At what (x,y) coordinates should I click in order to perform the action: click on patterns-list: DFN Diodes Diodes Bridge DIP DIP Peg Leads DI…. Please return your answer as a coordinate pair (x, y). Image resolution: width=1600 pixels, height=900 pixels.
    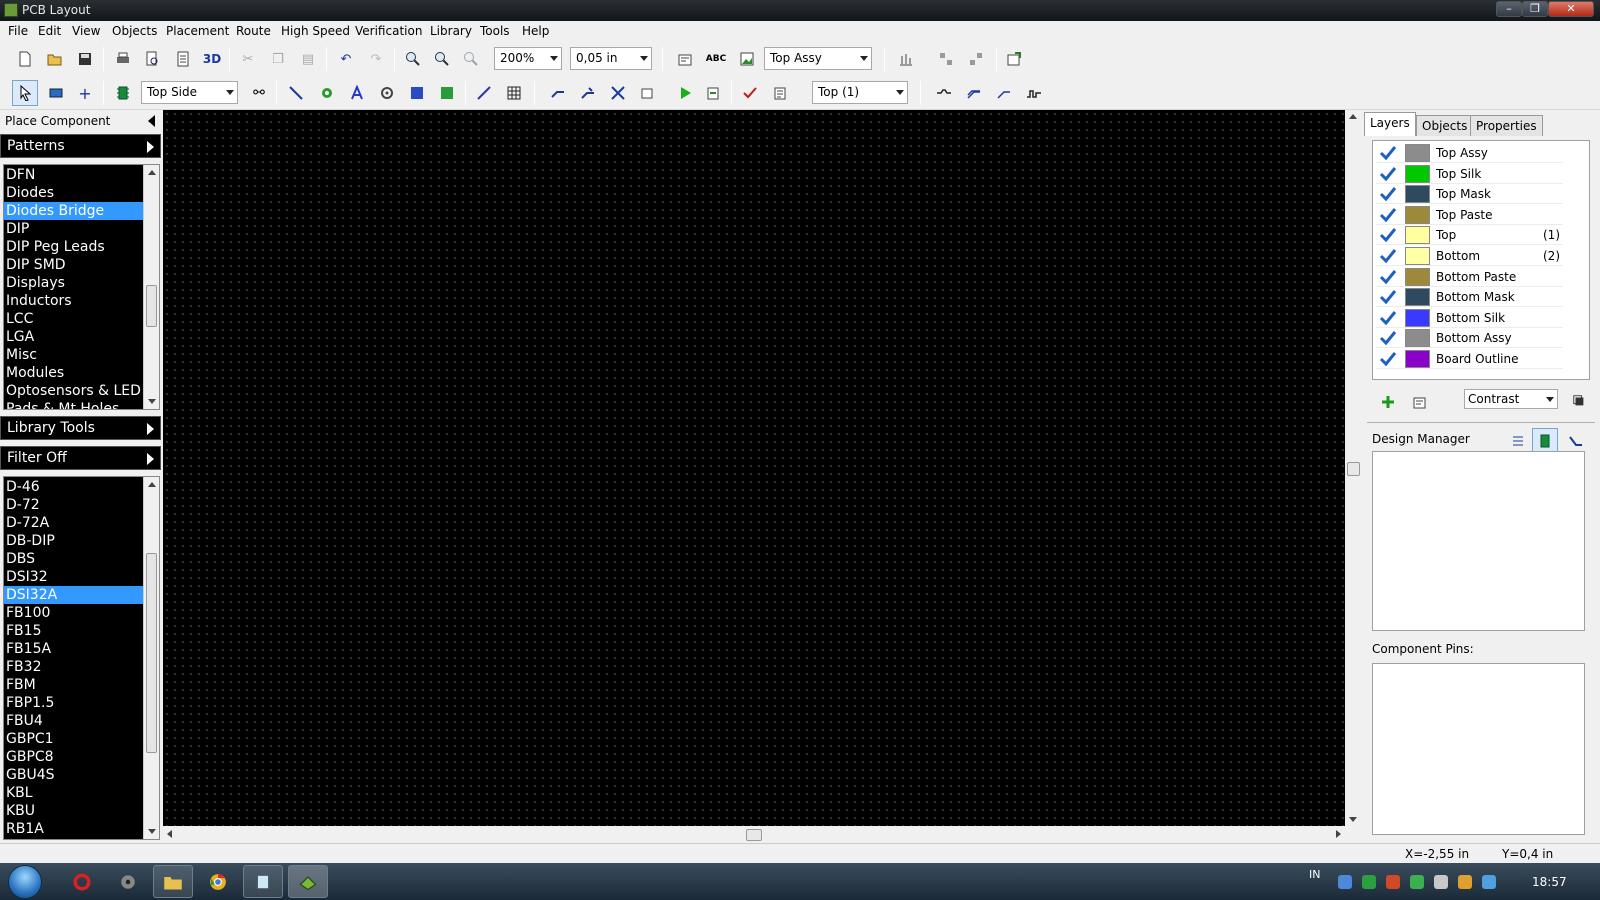
    Looking at the image, I should click on (81, 287).